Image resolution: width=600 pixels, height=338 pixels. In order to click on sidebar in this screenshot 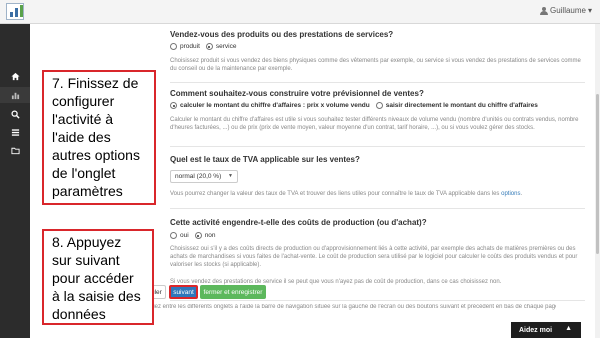, I will do `click(15, 181)`.